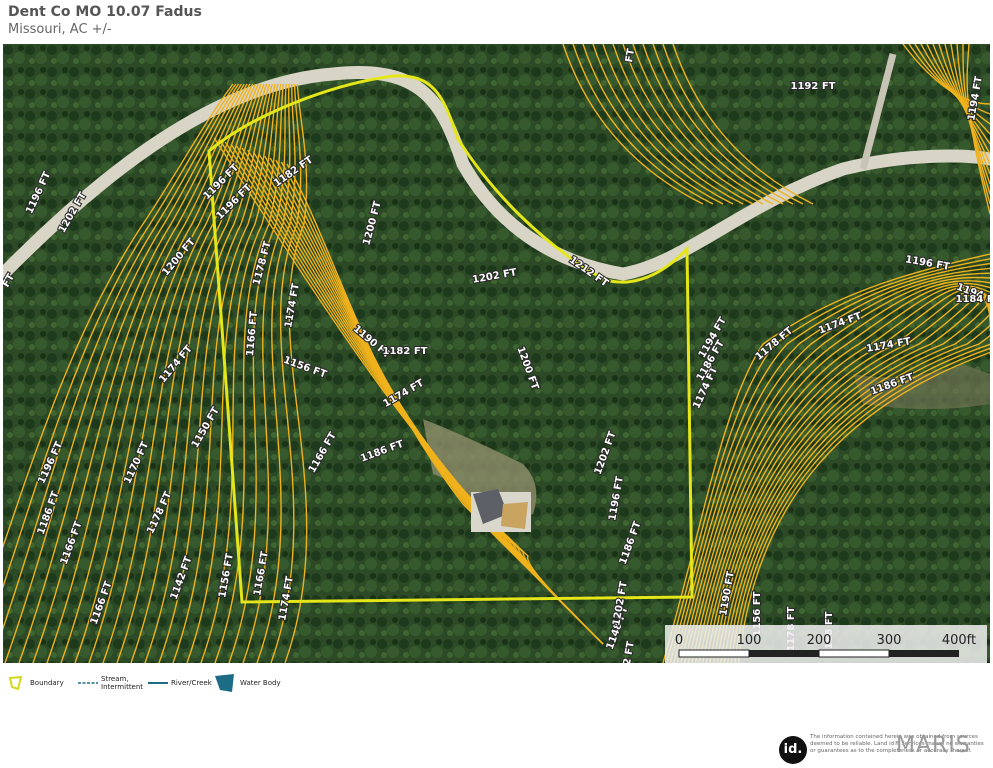 This screenshot has height=768, width=993. I want to click on legend-label: Stream,, so click(115, 679).